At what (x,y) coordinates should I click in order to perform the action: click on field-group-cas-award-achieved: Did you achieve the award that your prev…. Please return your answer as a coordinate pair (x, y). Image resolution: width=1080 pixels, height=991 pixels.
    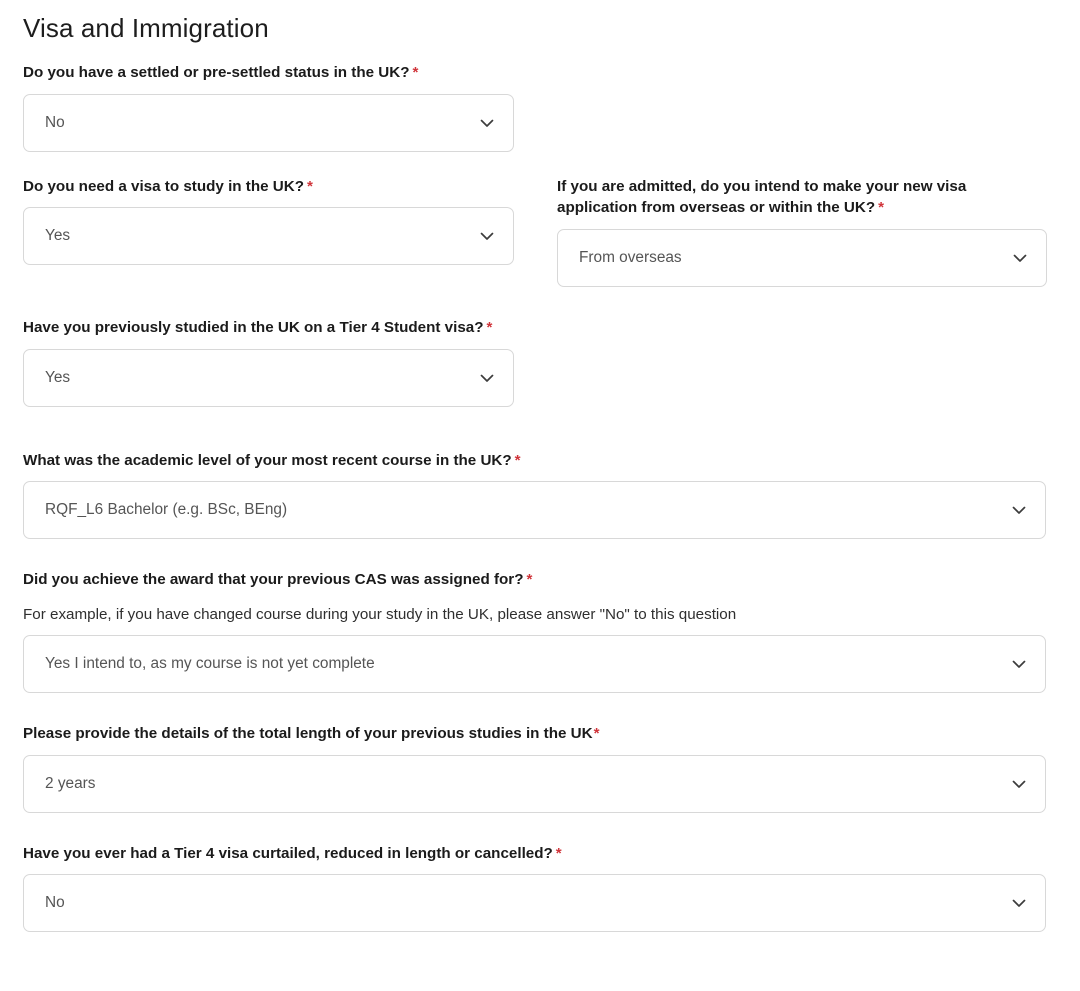
    Looking at the image, I should click on (534, 631).